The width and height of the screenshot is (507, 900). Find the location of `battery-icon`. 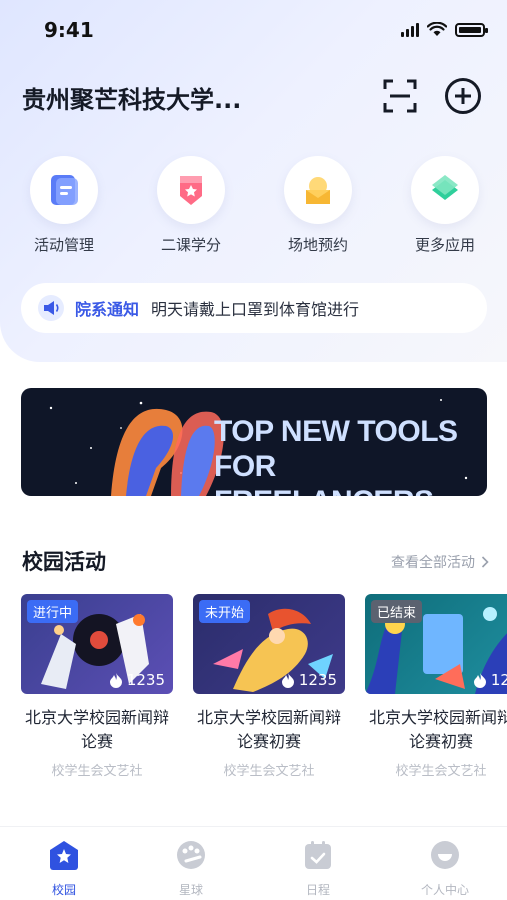

battery-icon is located at coordinates (471, 29).